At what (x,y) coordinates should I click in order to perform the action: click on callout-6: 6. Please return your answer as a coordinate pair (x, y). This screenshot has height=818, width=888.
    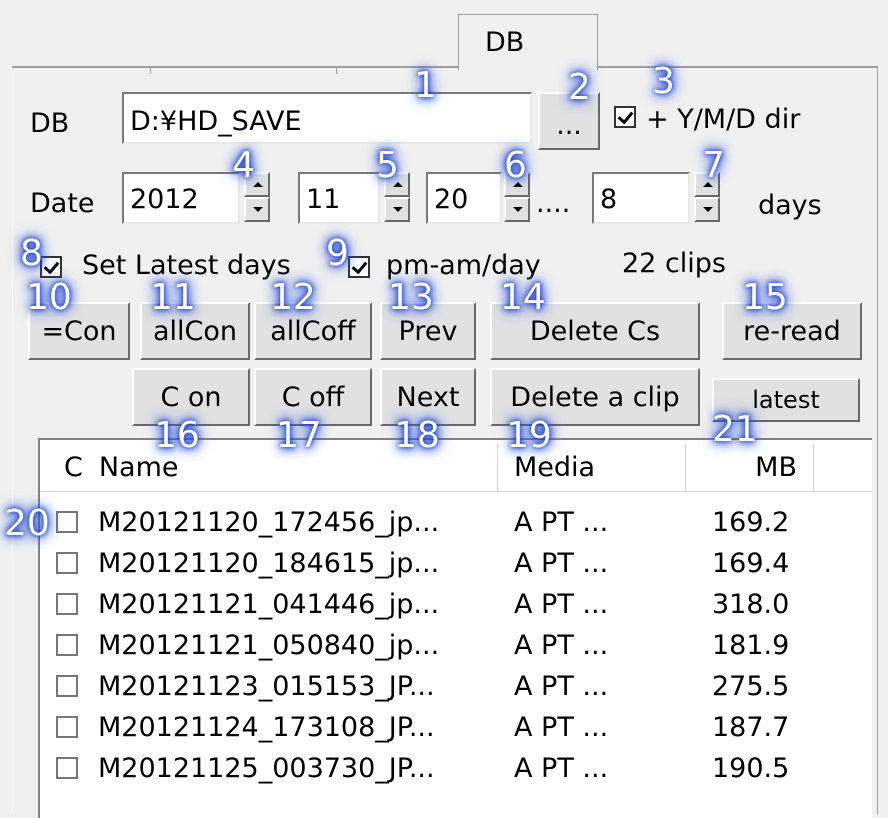
    Looking at the image, I should click on (515, 165).